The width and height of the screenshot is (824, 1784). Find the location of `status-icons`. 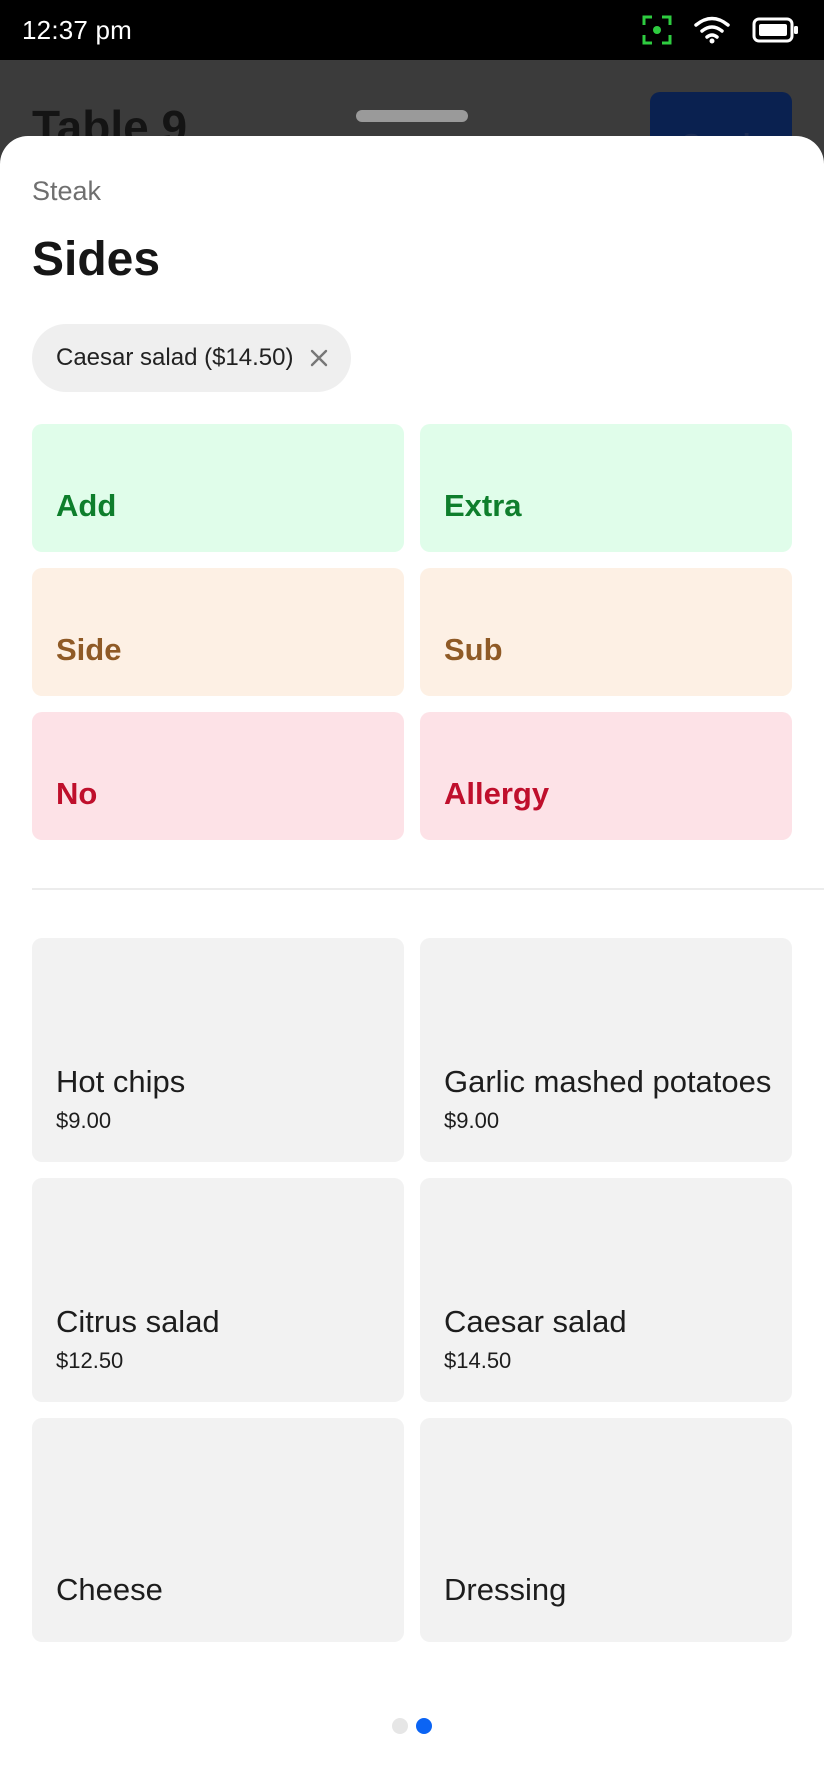

status-icons is located at coordinates (721, 30).